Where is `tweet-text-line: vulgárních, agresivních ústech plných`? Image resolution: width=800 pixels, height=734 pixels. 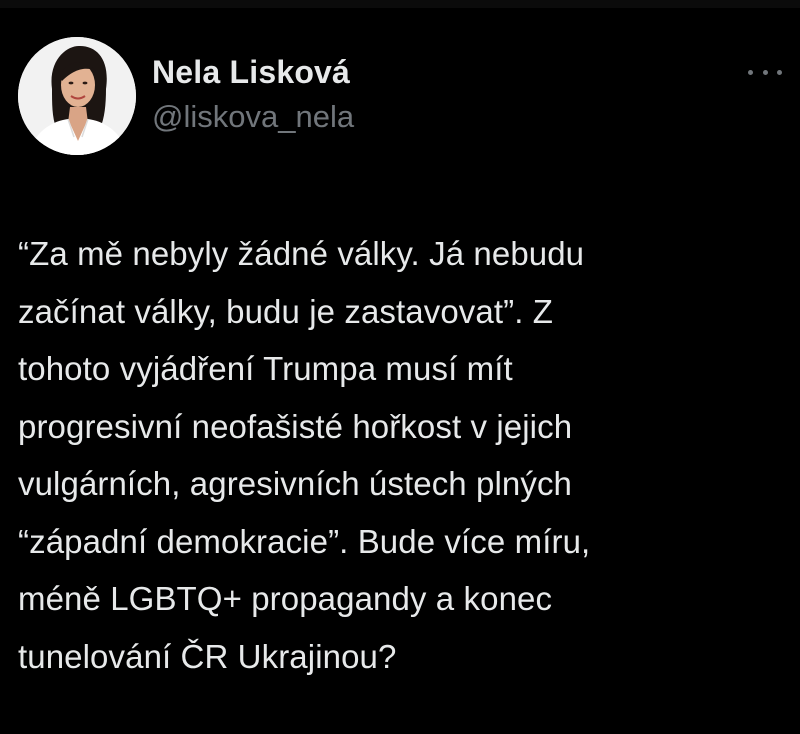
tweet-text-line: vulgárních, agresivních ústech plných is located at coordinates (295, 483).